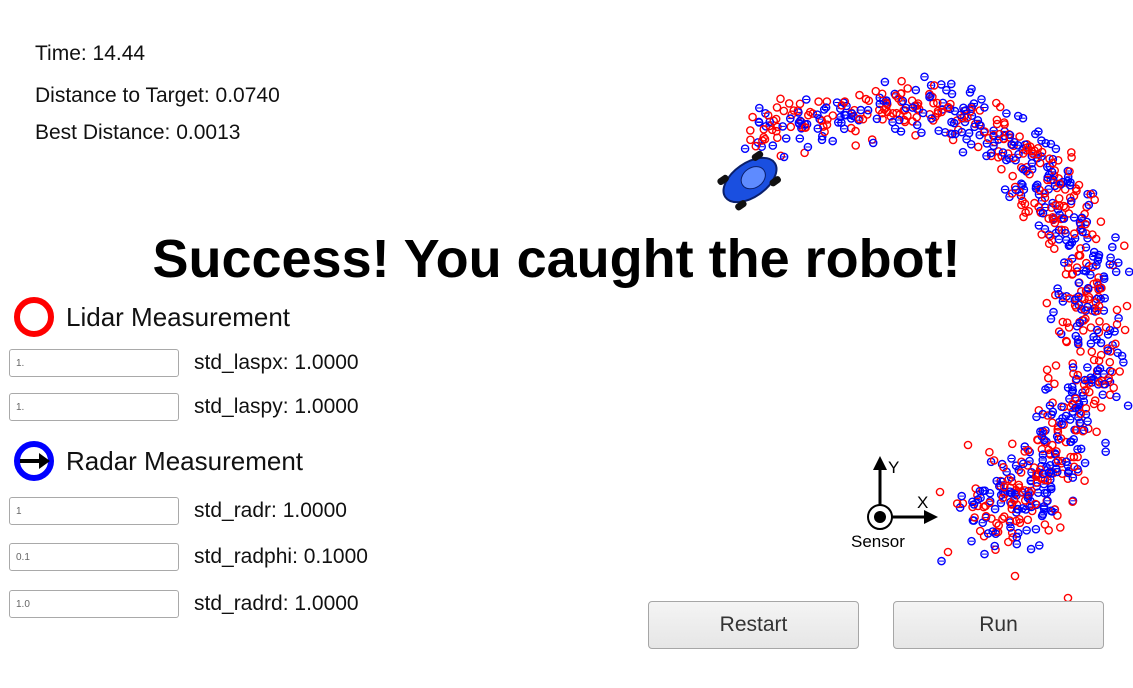 The image size is (1133, 688). What do you see at coordinates (188, 557) in the screenshot?
I see `std-radphi-row: std_radphi: 0.1000` at bounding box center [188, 557].